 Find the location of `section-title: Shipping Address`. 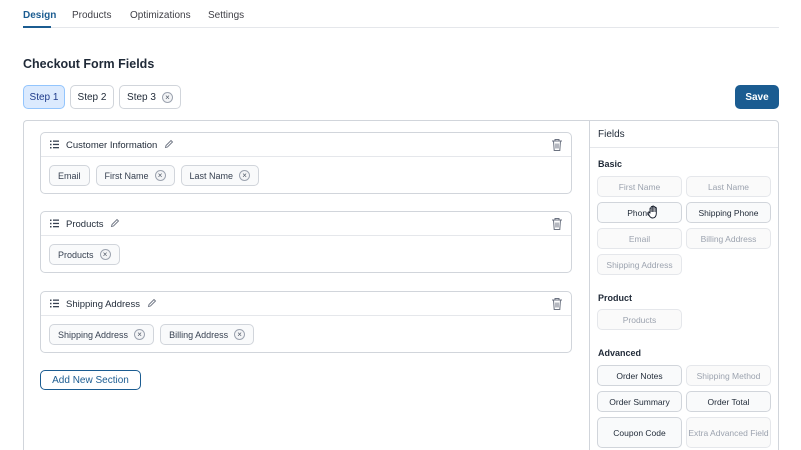

section-title: Shipping Address is located at coordinates (111, 304).